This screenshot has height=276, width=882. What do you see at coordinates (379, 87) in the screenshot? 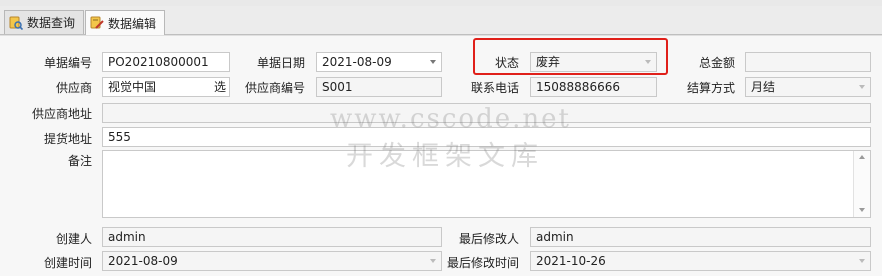
I see `supplier-code-field: S001` at bounding box center [379, 87].